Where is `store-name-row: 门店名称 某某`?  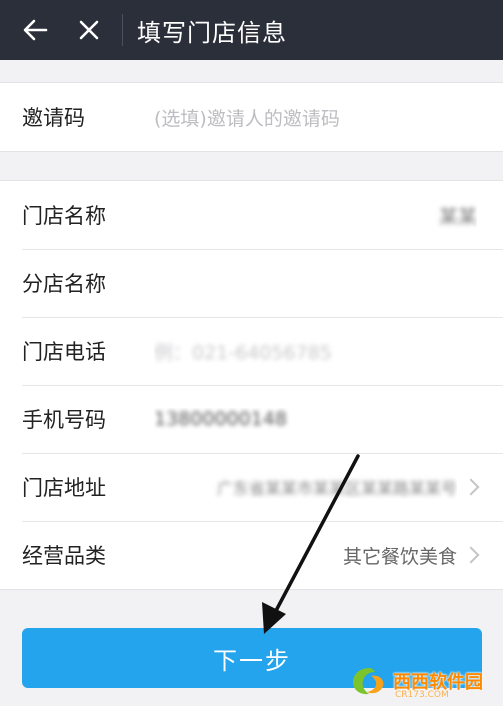
store-name-row: 门店名称 某某 is located at coordinates (251, 215).